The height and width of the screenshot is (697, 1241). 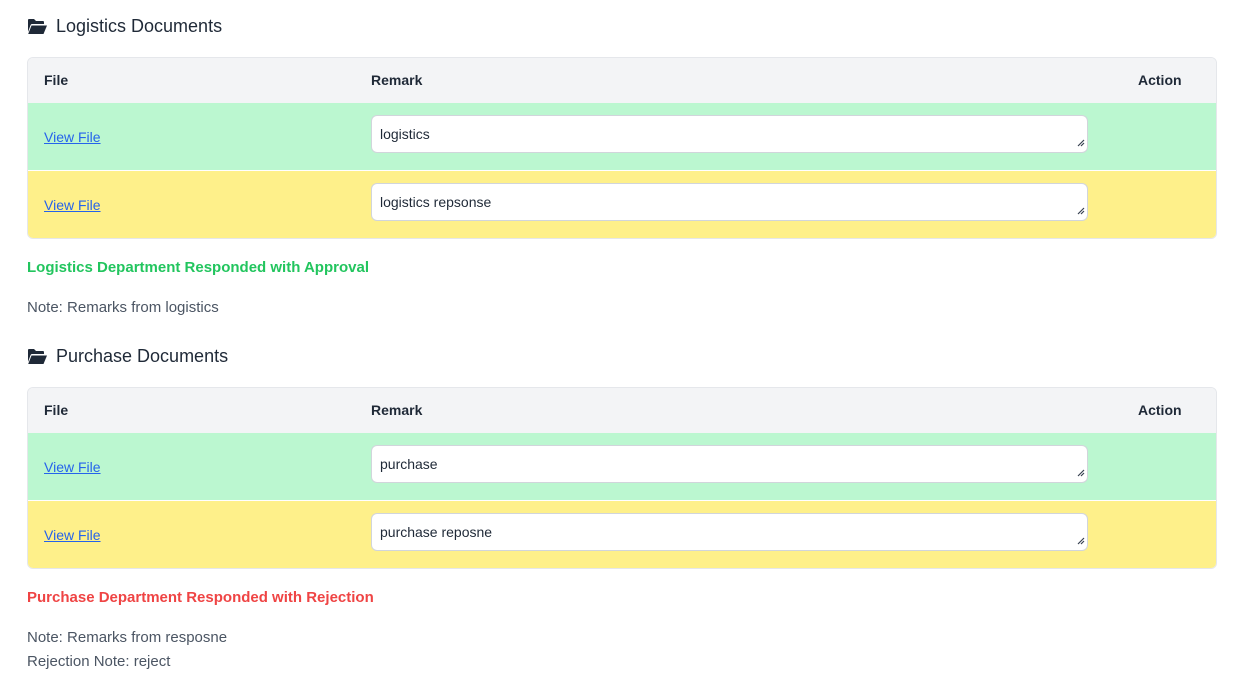 I want to click on section-title-text: Purchase Documents, so click(x=142, y=356).